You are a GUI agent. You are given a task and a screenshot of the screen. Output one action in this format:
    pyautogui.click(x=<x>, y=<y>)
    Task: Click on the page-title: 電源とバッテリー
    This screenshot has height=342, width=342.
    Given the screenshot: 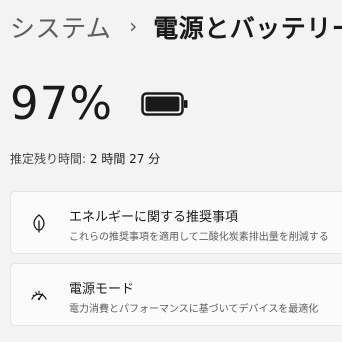 What is the action you would take?
    pyautogui.click(x=247, y=28)
    